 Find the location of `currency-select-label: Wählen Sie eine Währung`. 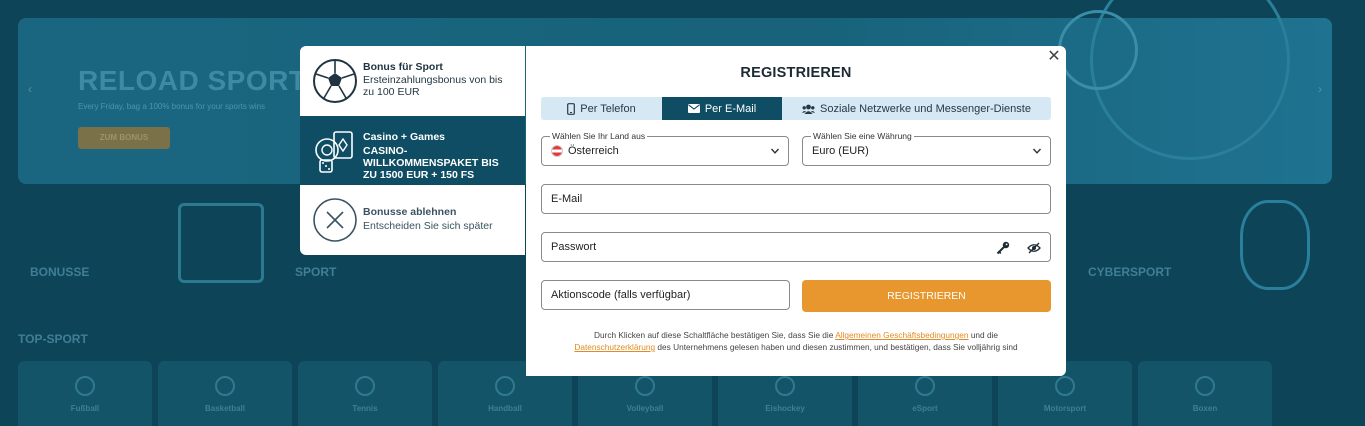

currency-select-label: Wählen Sie eine Währung is located at coordinates (862, 136).